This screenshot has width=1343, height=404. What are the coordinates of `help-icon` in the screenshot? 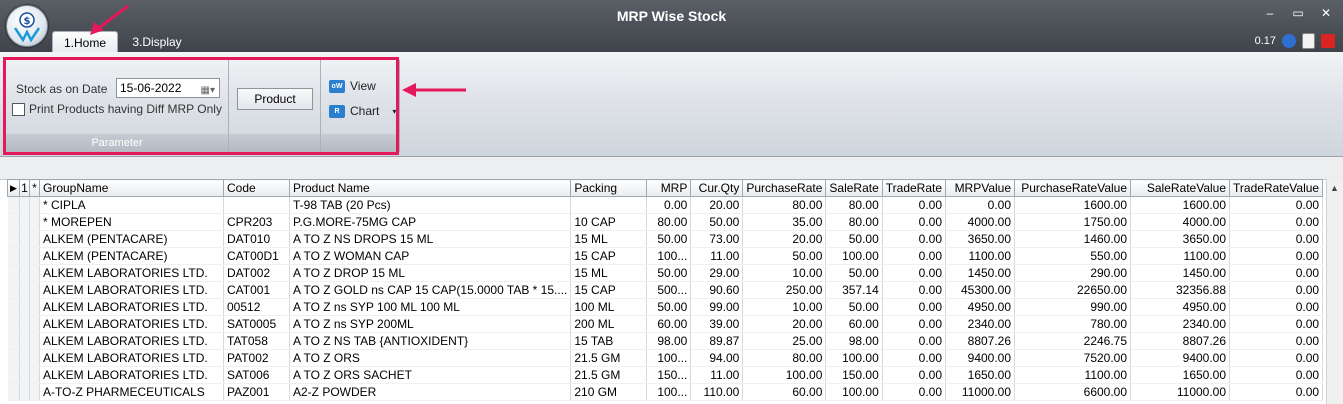 It's located at (1289, 41).